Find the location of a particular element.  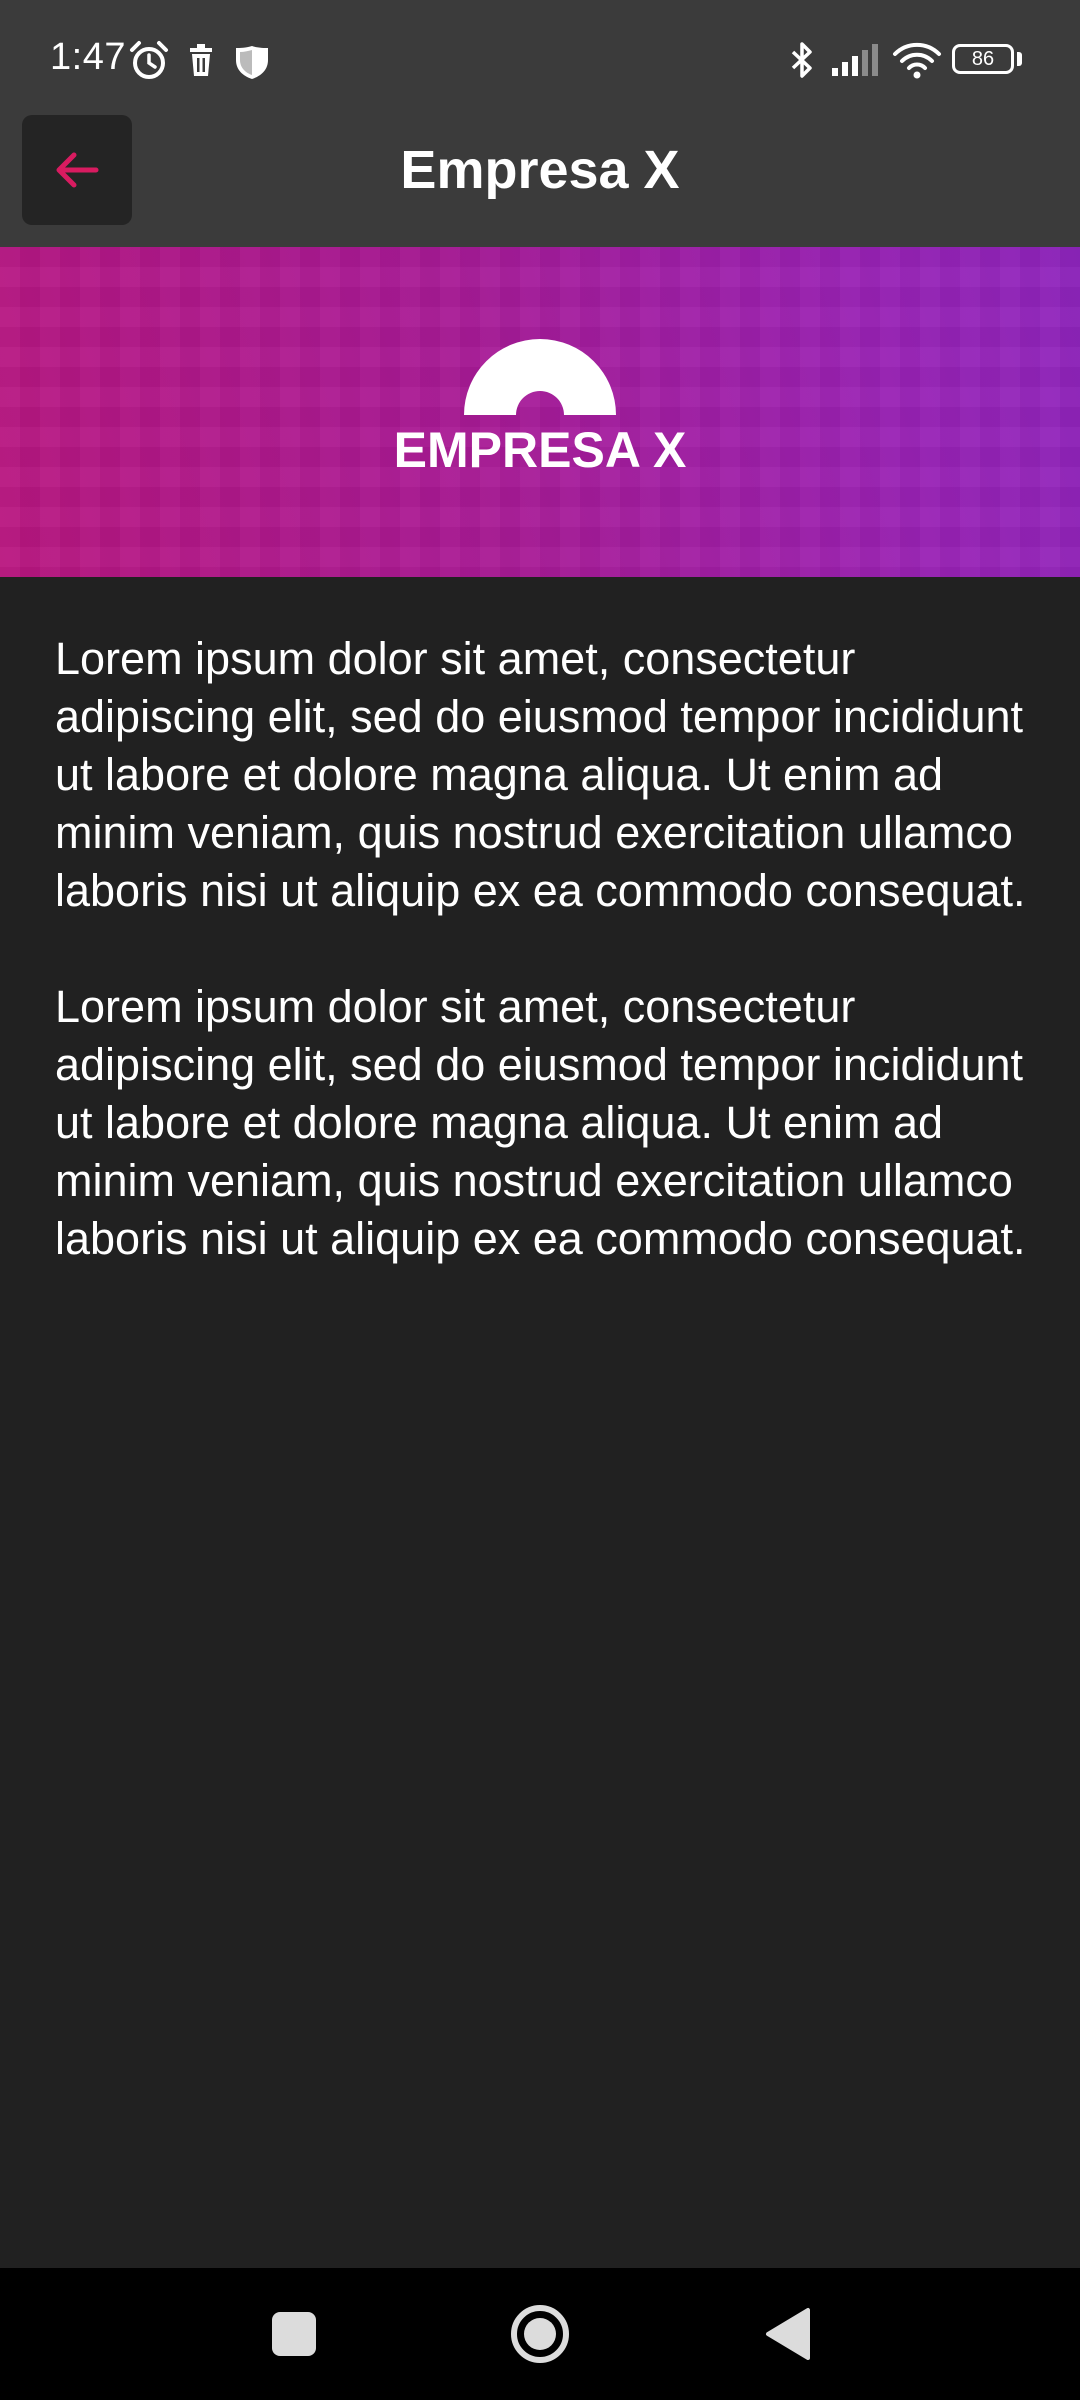

navigation-bar is located at coordinates (540, 2334).